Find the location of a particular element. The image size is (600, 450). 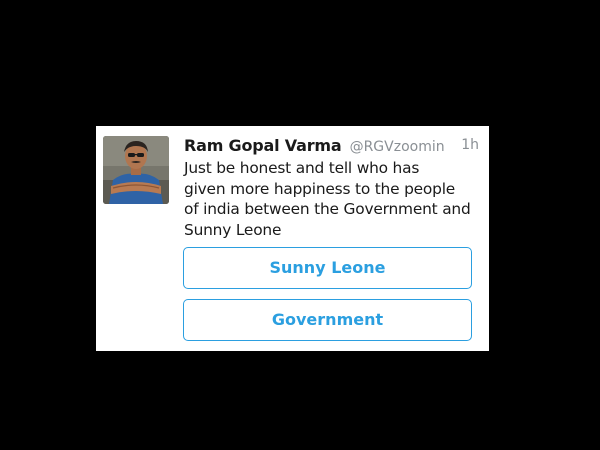

avatar-photo is located at coordinates (136, 170).